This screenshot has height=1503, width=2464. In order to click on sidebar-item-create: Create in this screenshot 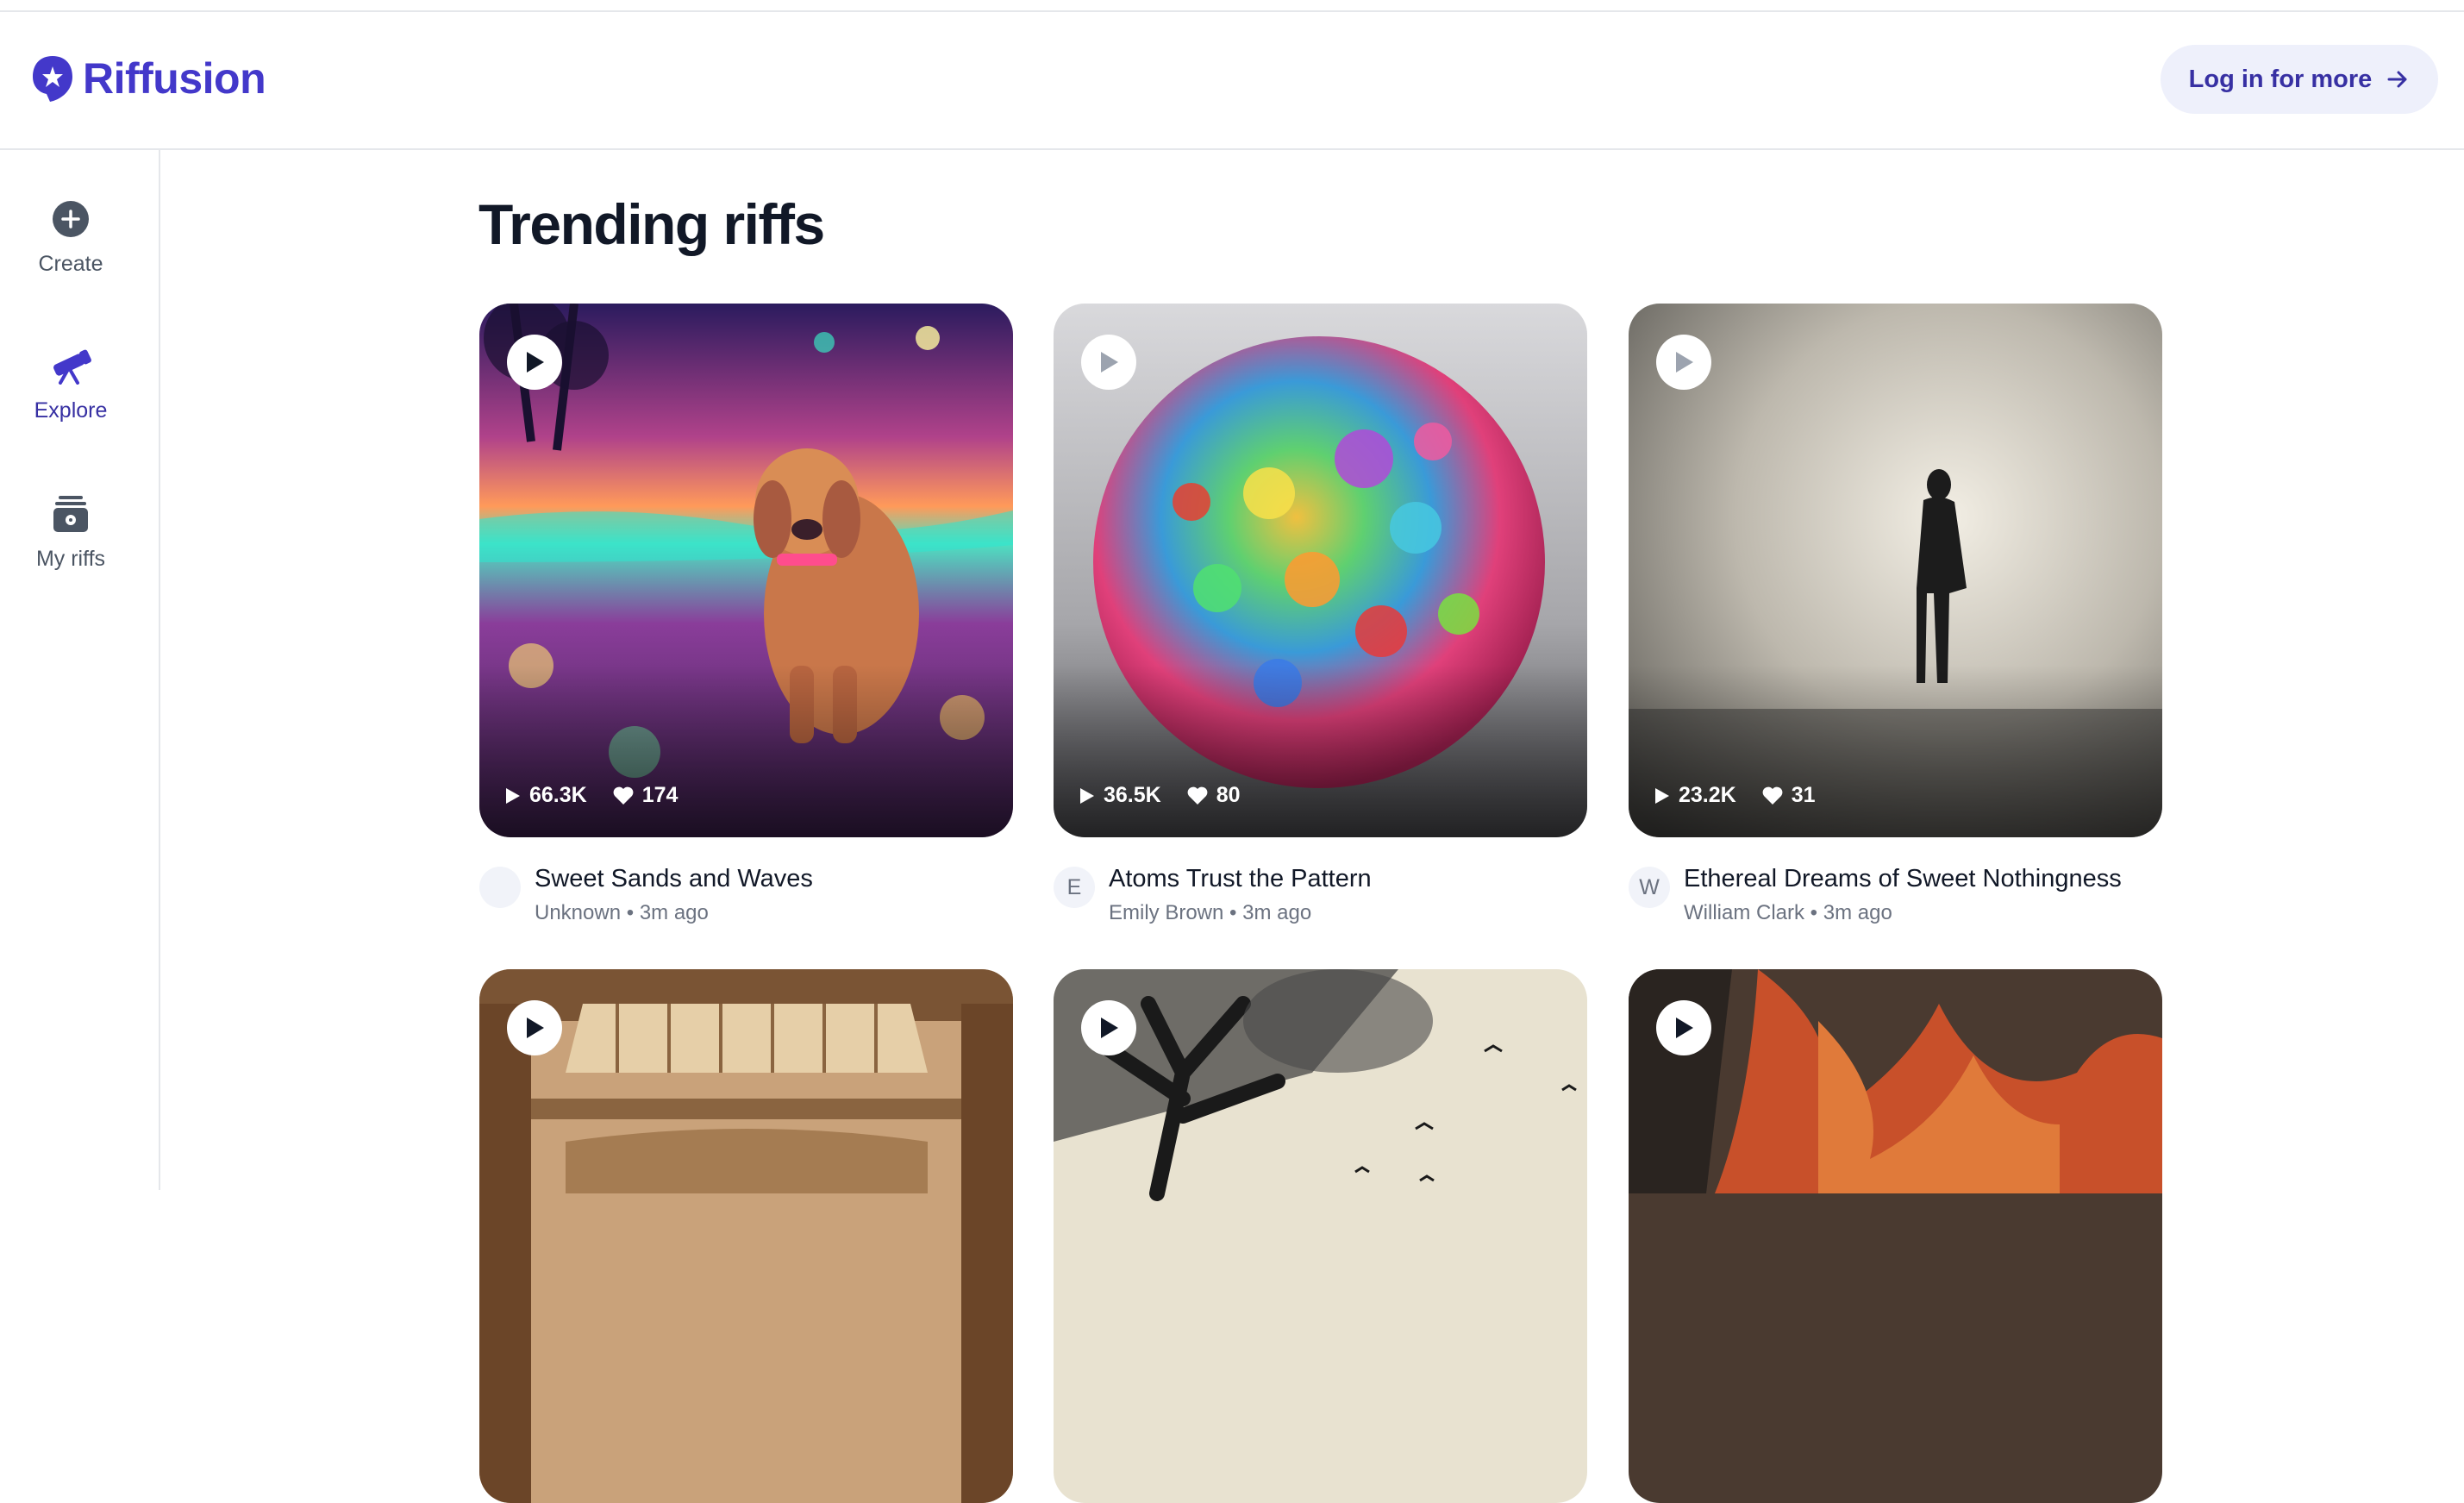, I will do `click(70, 237)`.